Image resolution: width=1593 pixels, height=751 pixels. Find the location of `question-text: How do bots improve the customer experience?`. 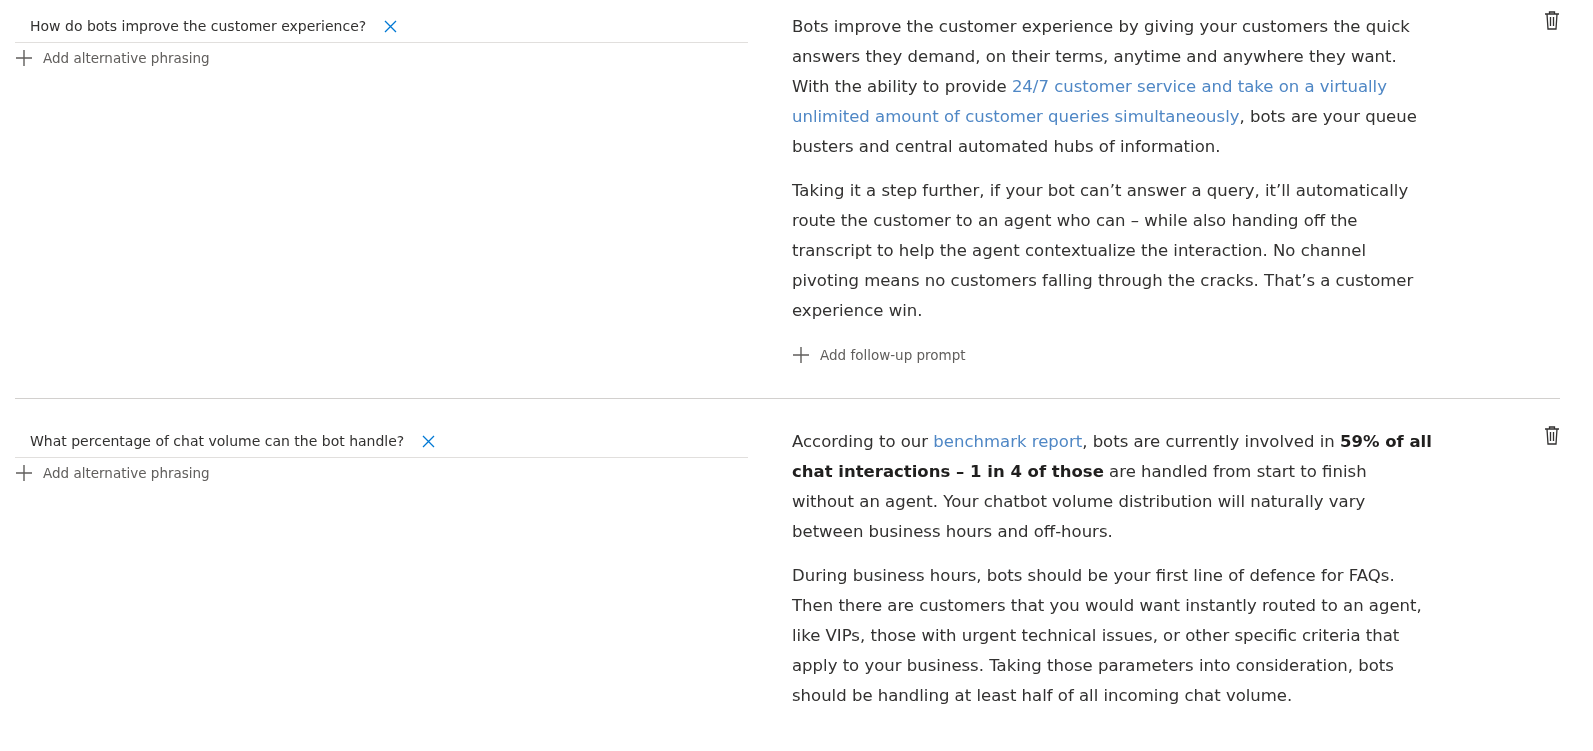

question-text: How do bots improve the customer experience? is located at coordinates (198, 26).